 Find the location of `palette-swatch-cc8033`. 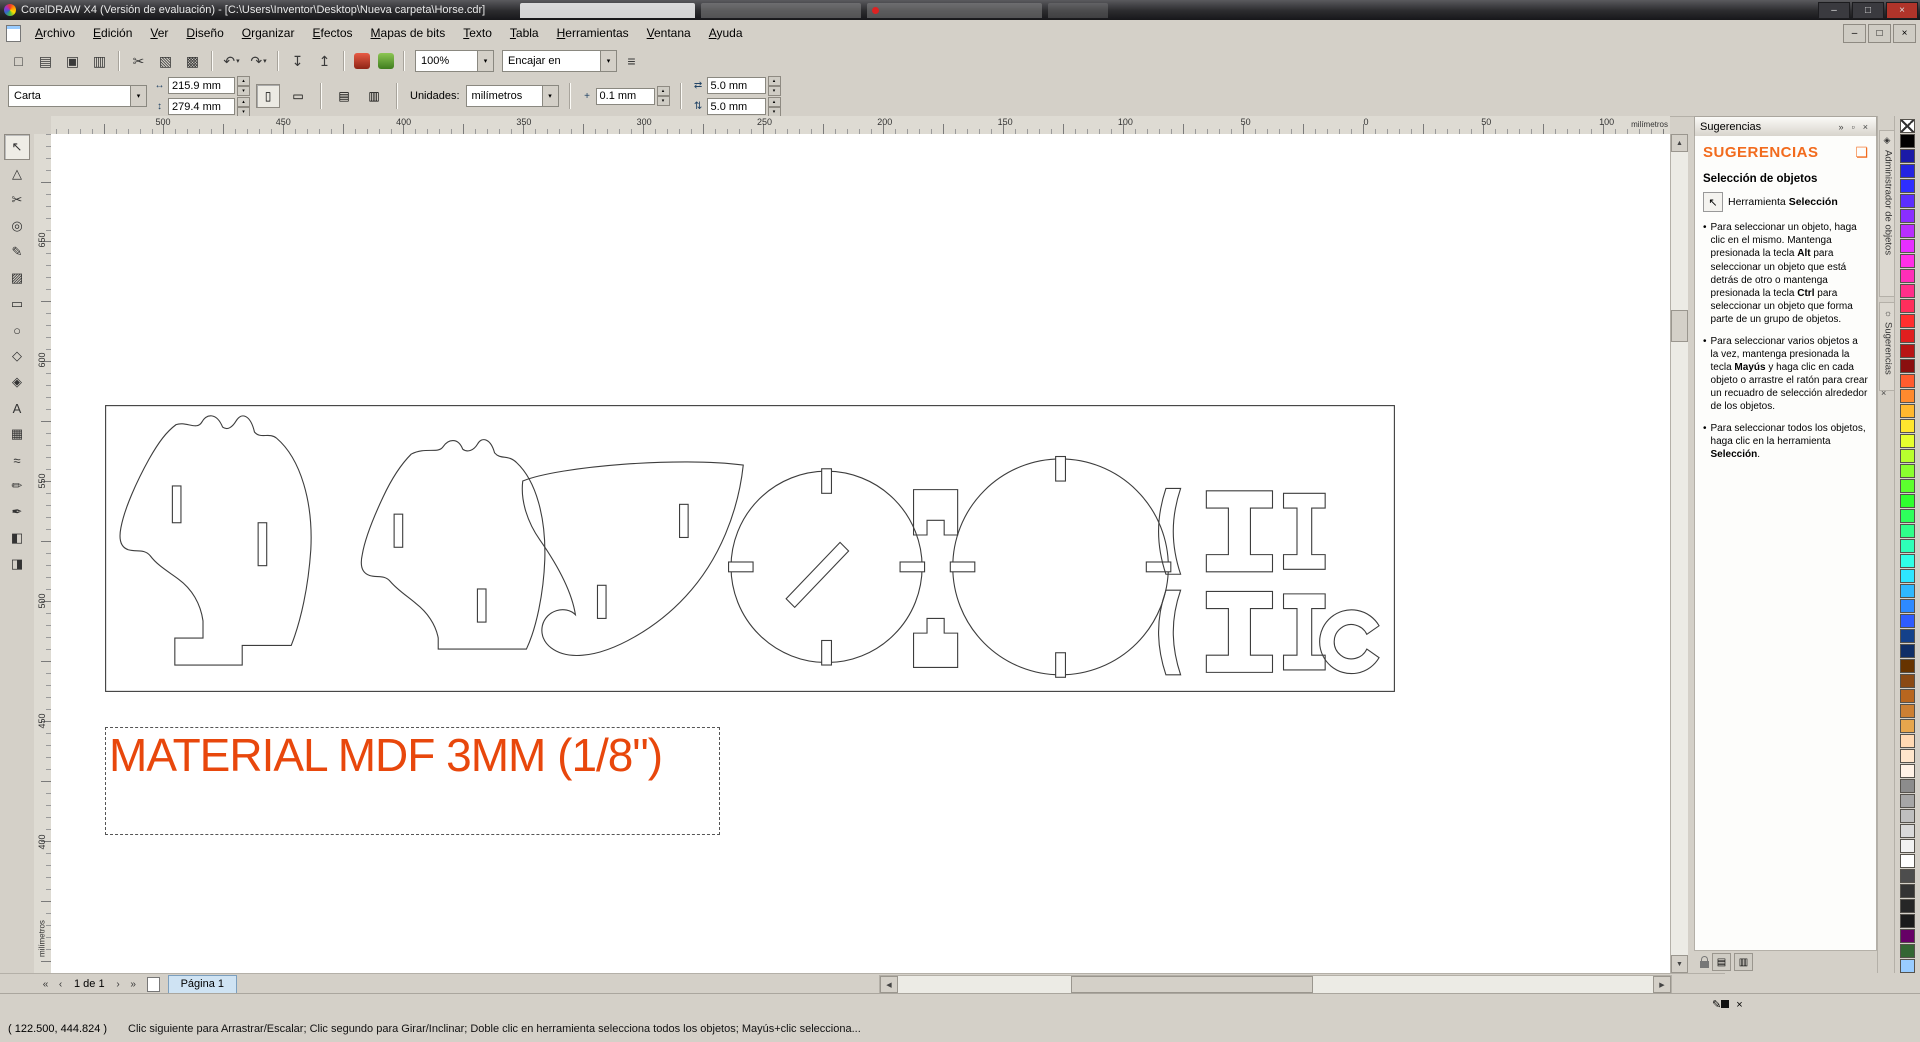

palette-swatch-cc8033 is located at coordinates (1907, 711).